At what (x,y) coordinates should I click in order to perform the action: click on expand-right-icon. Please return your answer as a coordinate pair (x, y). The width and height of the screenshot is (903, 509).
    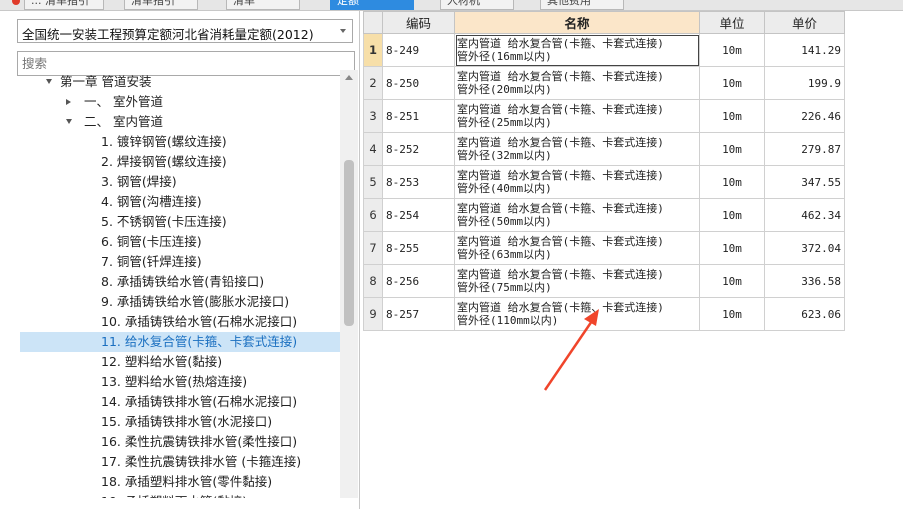
    Looking at the image, I should click on (68, 102).